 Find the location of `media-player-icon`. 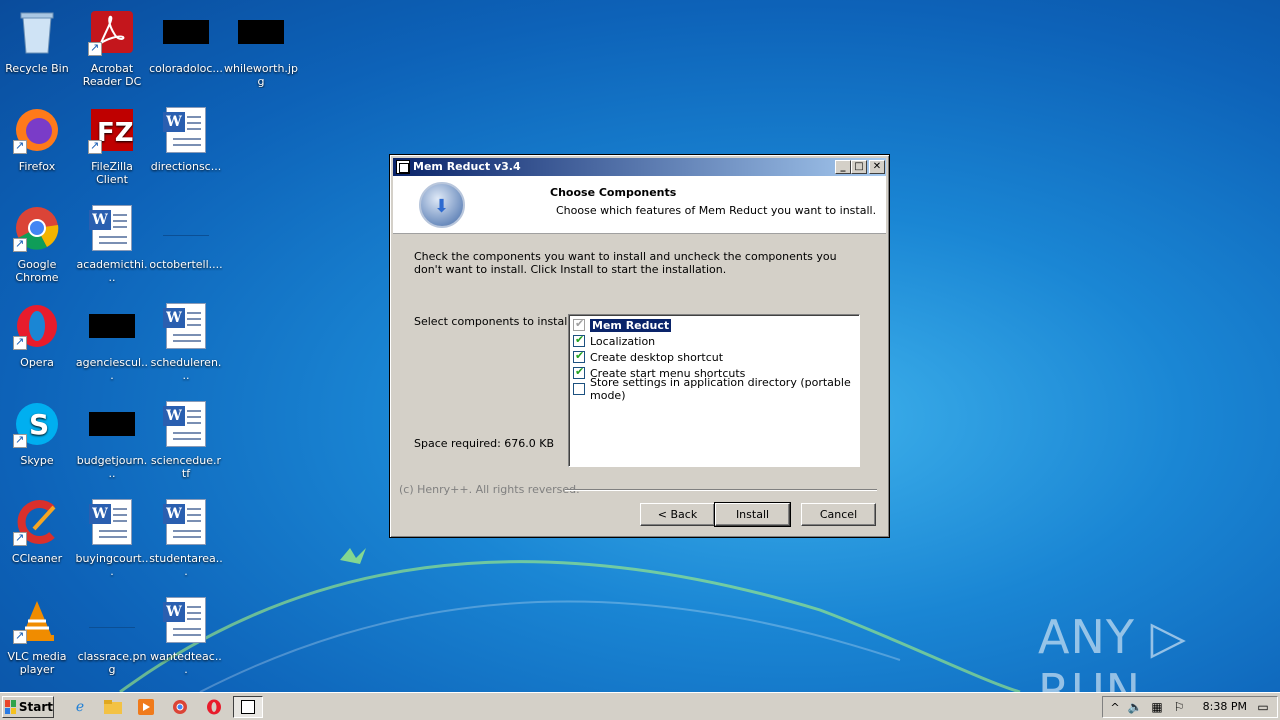

media-player-icon is located at coordinates (146, 707).